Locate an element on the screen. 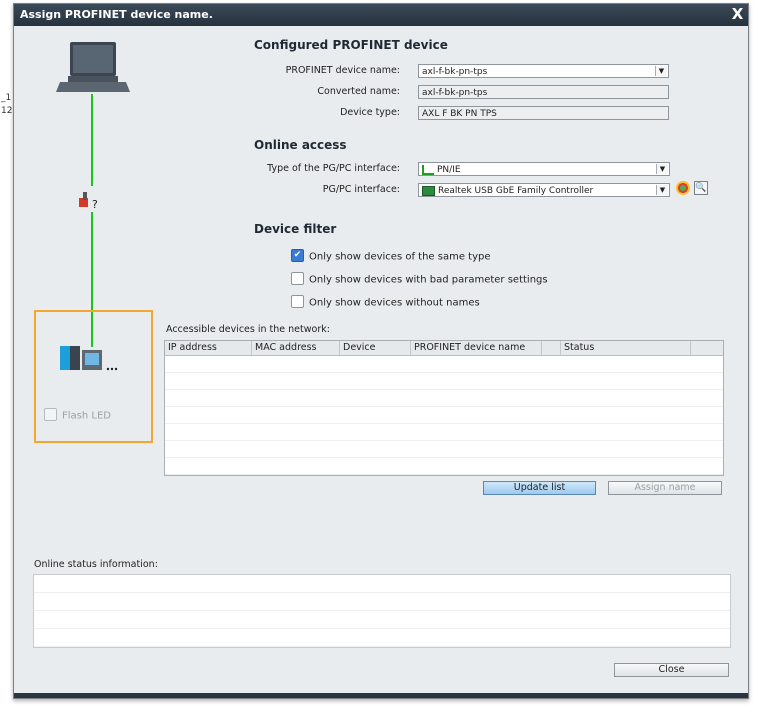 The image size is (772, 718). device-name-value: axl-f-bk-pn-tps is located at coordinates (455, 72).